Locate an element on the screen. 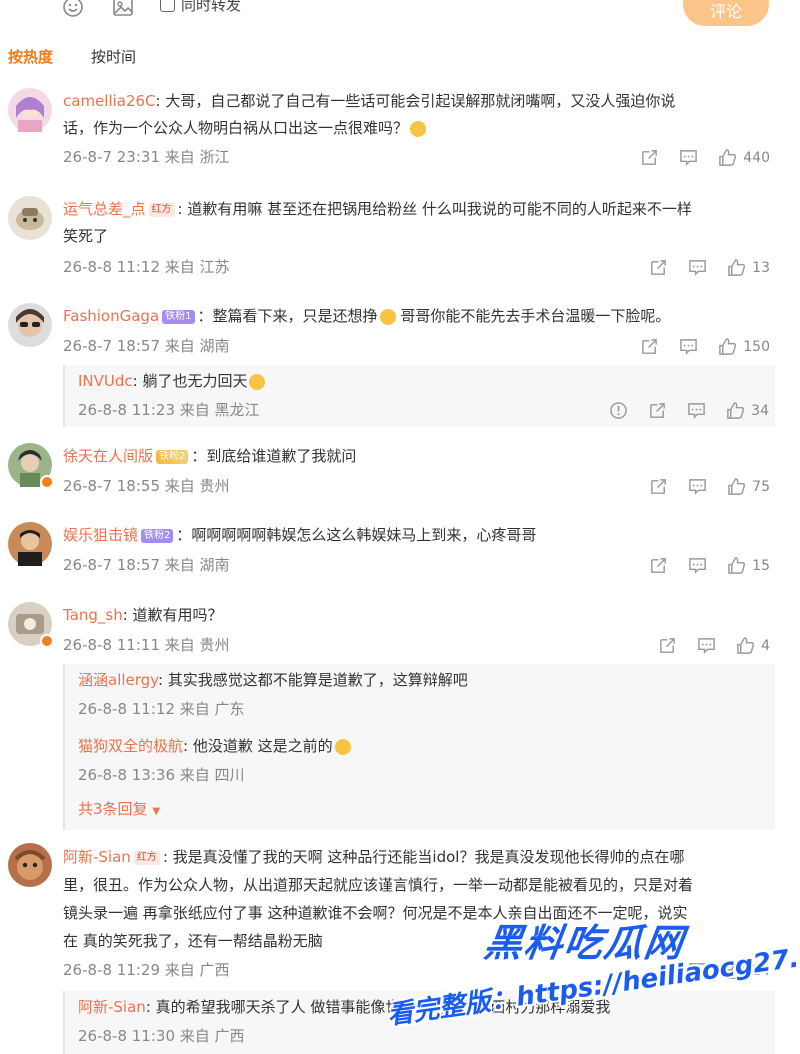 The image size is (800, 1054). like-button: 15 is located at coordinates (748, 565).